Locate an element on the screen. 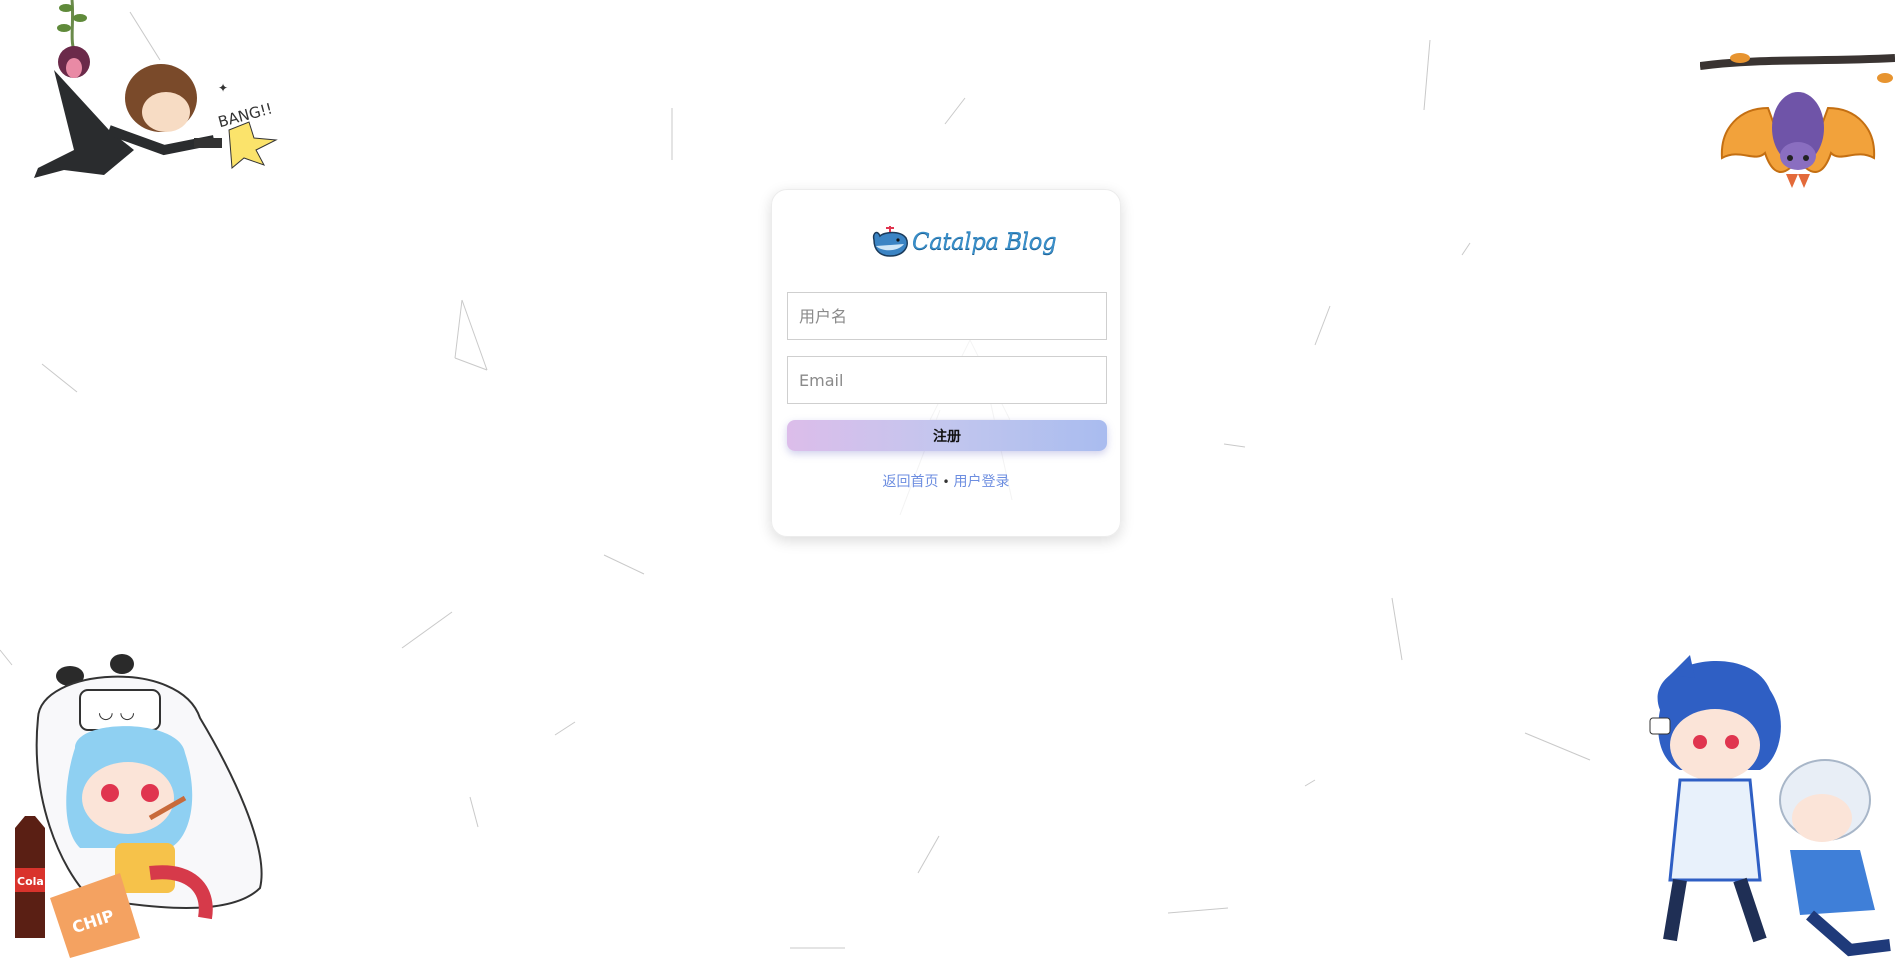  cola-label: Cola is located at coordinates (30, 881).